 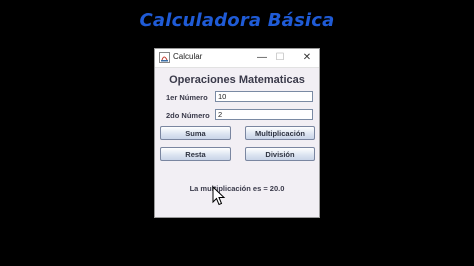 What do you see at coordinates (262, 58) in the screenshot?
I see `minimize-icon: —` at bounding box center [262, 58].